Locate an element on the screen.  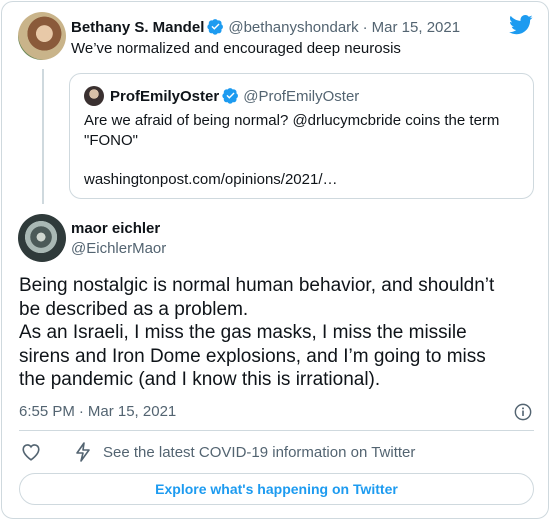
tweet-text-line: be described as a problem. is located at coordinates (134, 309).